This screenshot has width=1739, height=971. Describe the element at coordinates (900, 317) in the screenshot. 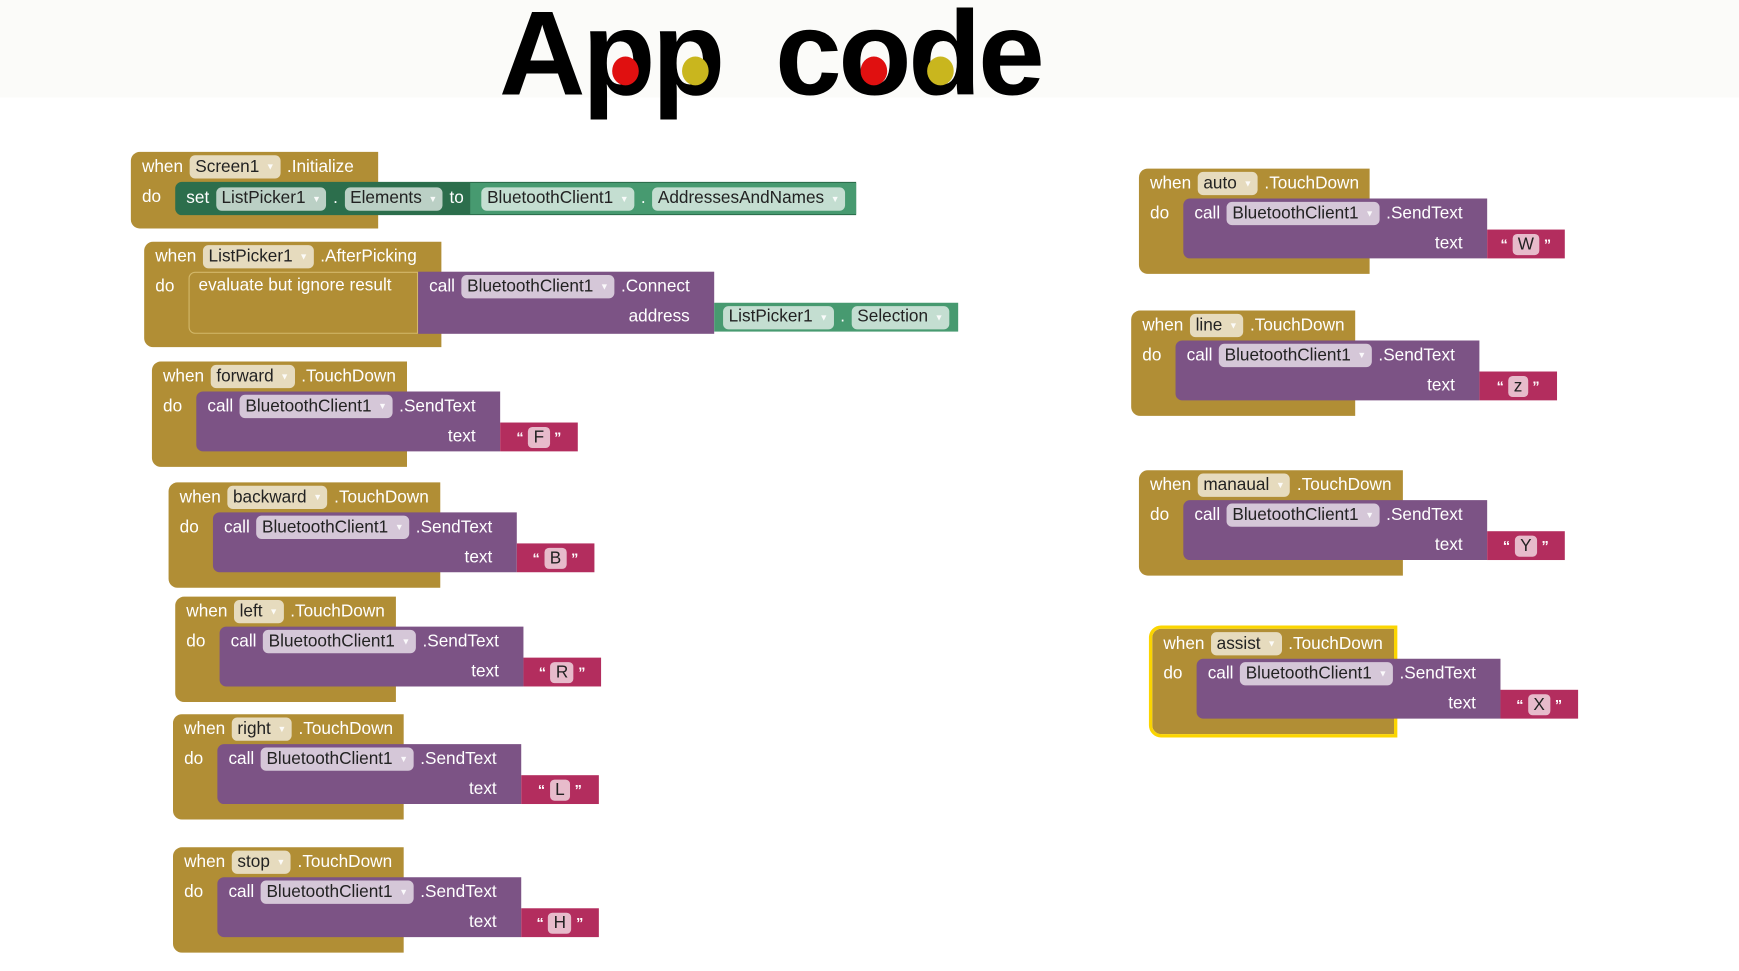

I see `property-dropdown: Selection ▼` at that location.